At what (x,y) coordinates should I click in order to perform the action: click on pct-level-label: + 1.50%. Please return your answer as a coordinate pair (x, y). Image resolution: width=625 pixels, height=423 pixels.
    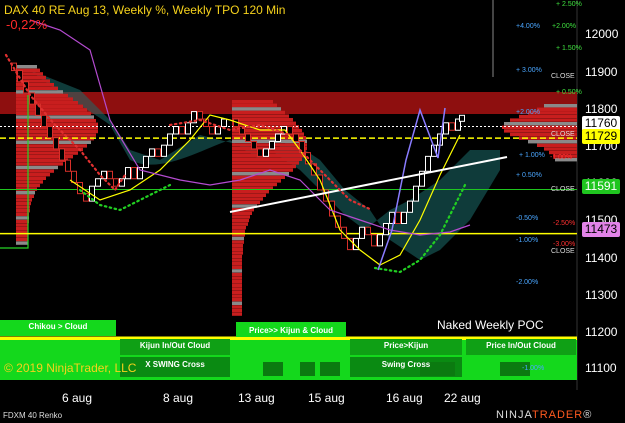
    Looking at the image, I should click on (569, 48).